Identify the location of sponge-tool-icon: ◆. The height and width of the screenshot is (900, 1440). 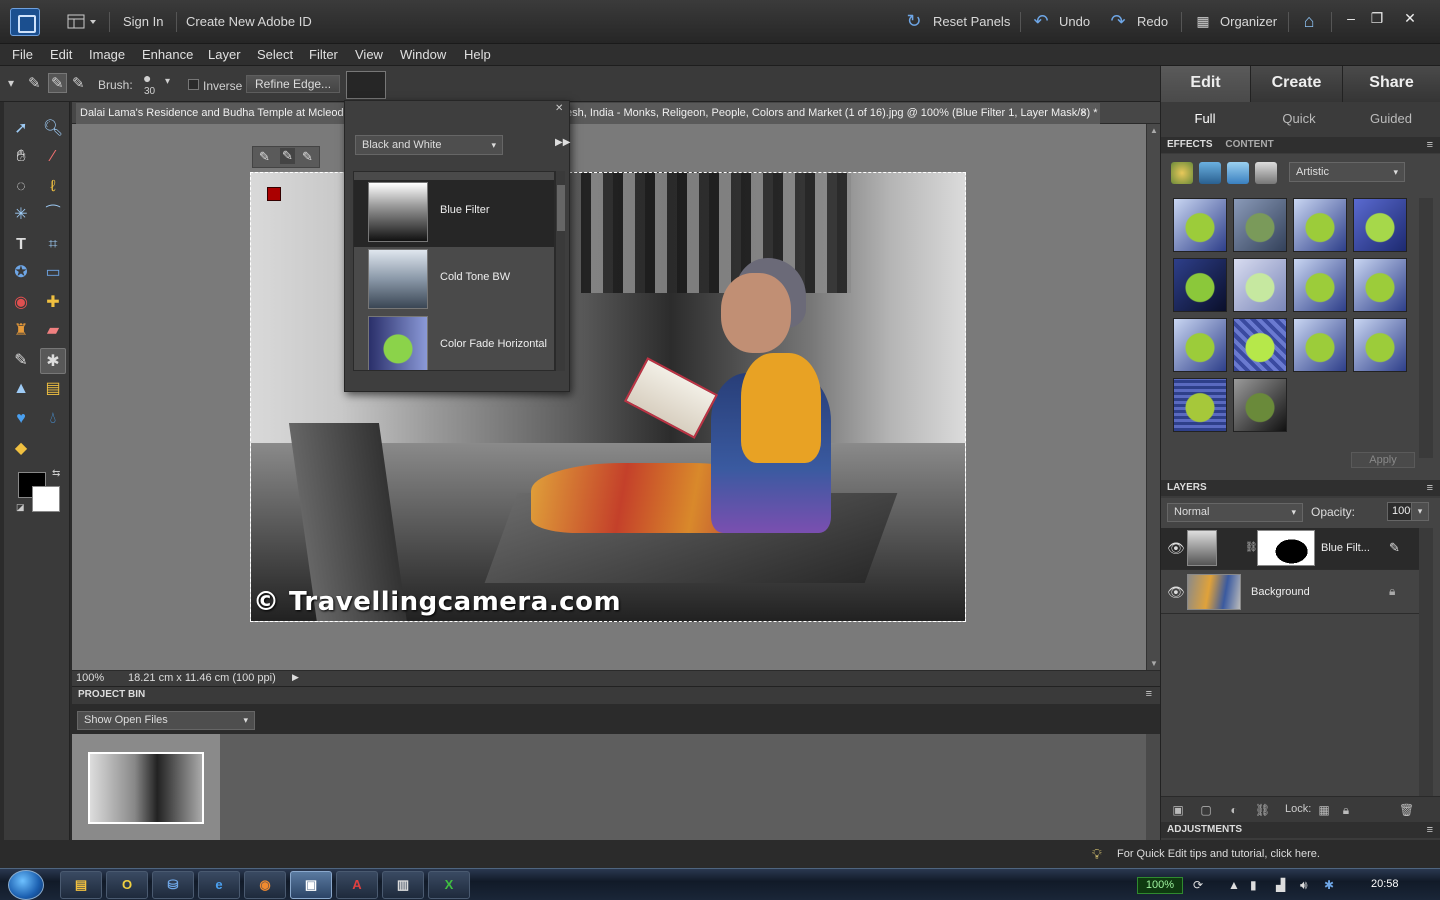
(21, 449).